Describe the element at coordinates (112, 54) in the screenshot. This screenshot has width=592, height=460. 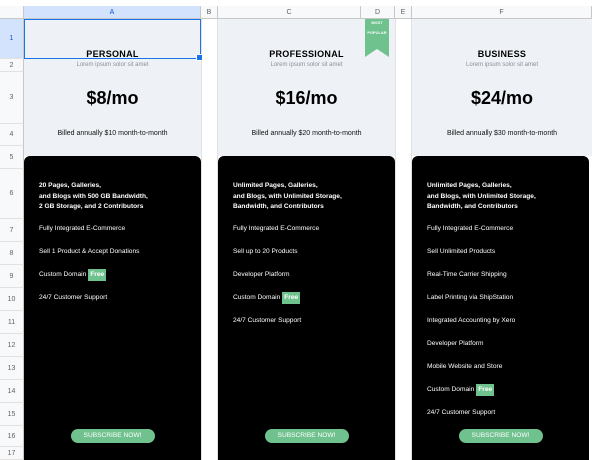
I see `plan-name: PERSONAL` at that location.